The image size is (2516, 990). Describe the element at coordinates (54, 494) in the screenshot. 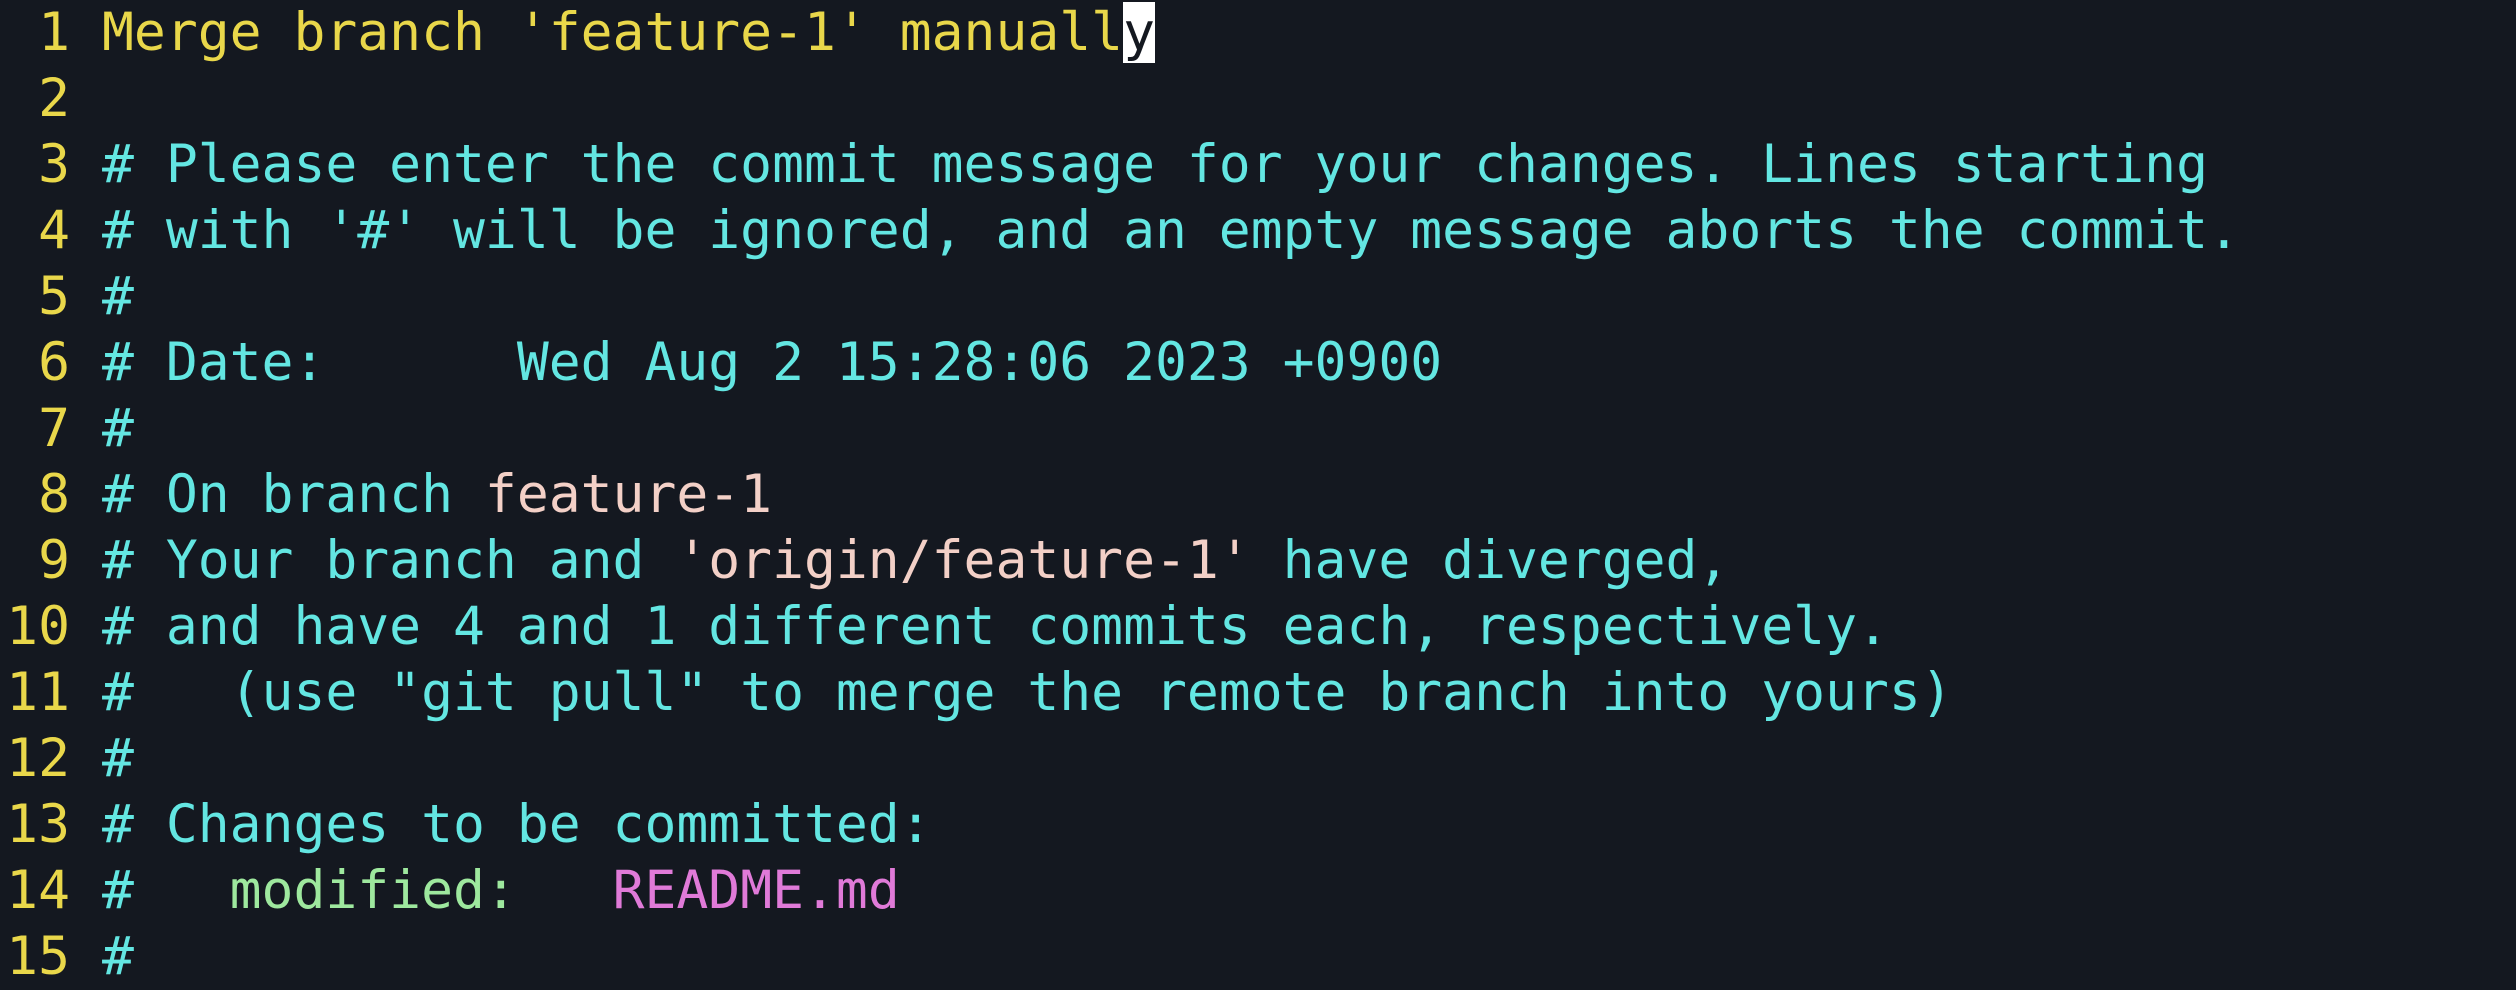

I see `line-number: 8` at that location.